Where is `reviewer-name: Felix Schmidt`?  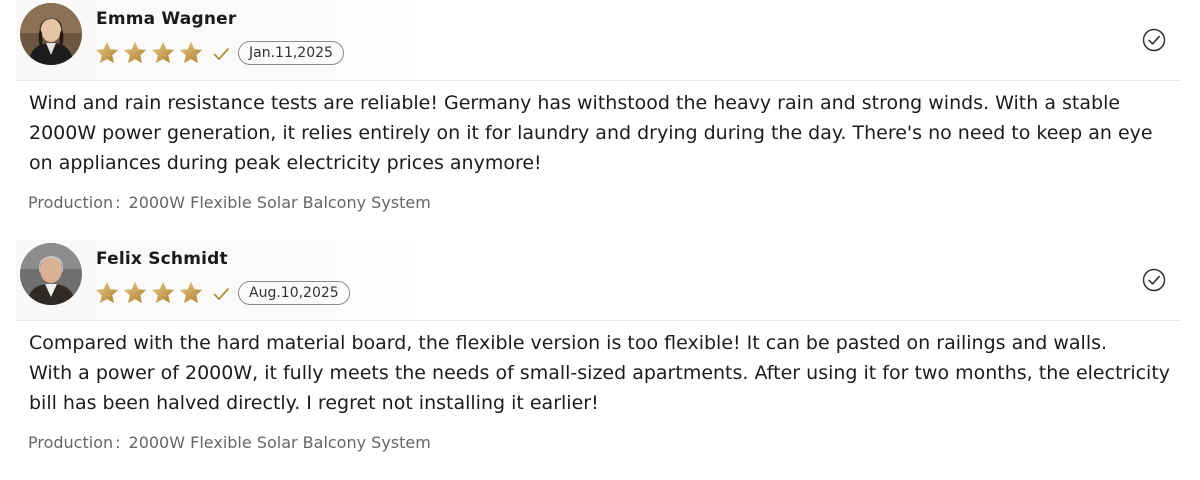 reviewer-name: Felix Schmidt is located at coordinates (162, 259).